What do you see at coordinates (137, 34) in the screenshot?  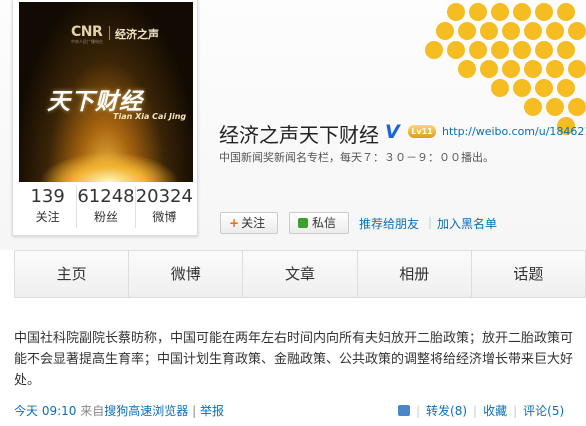 I see `station-name: 经济之声` at bounding box center [137, 34].